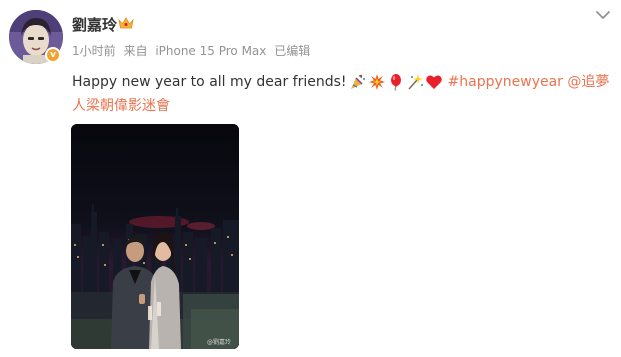 The height and width of the screenshot is (357, 621). I want to click on edited-label: 已编辑, so click(292, 51).